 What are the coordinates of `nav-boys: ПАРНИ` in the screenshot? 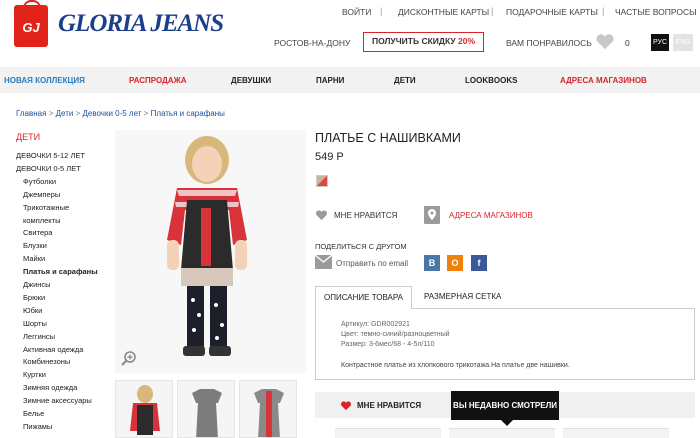 It's located at (330, 80).